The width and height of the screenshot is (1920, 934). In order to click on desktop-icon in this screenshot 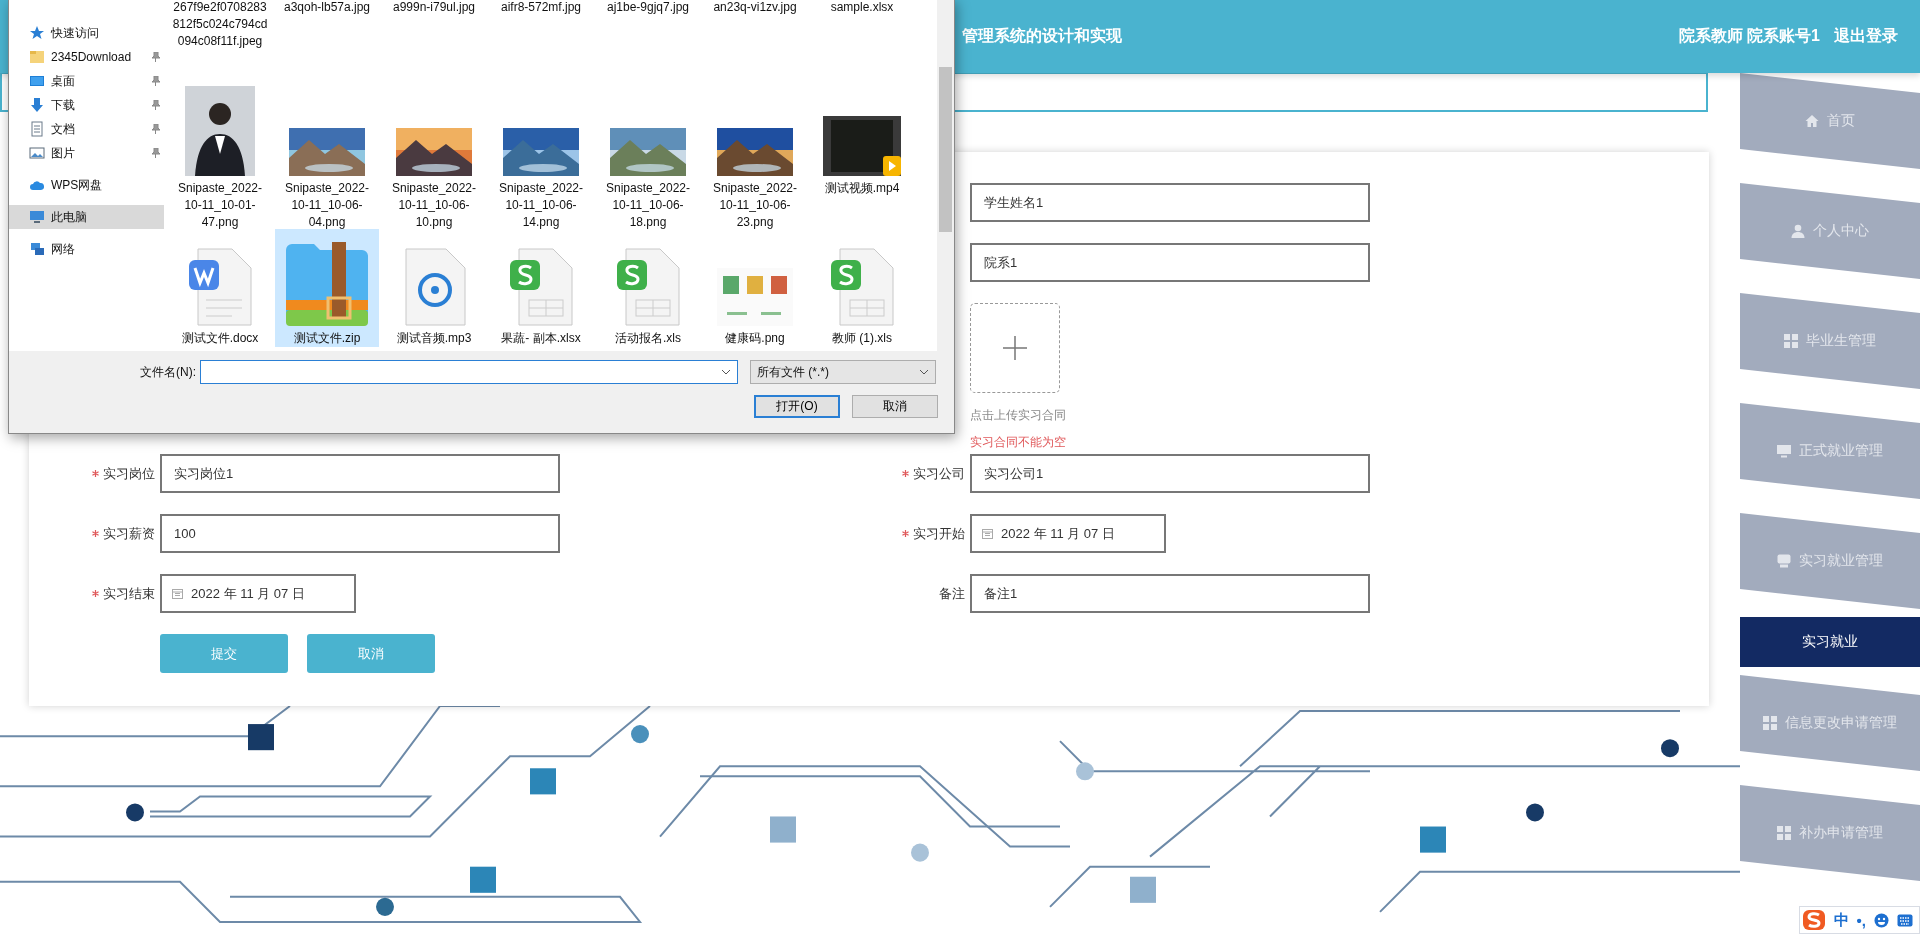, I will do `click(37, 81)`.